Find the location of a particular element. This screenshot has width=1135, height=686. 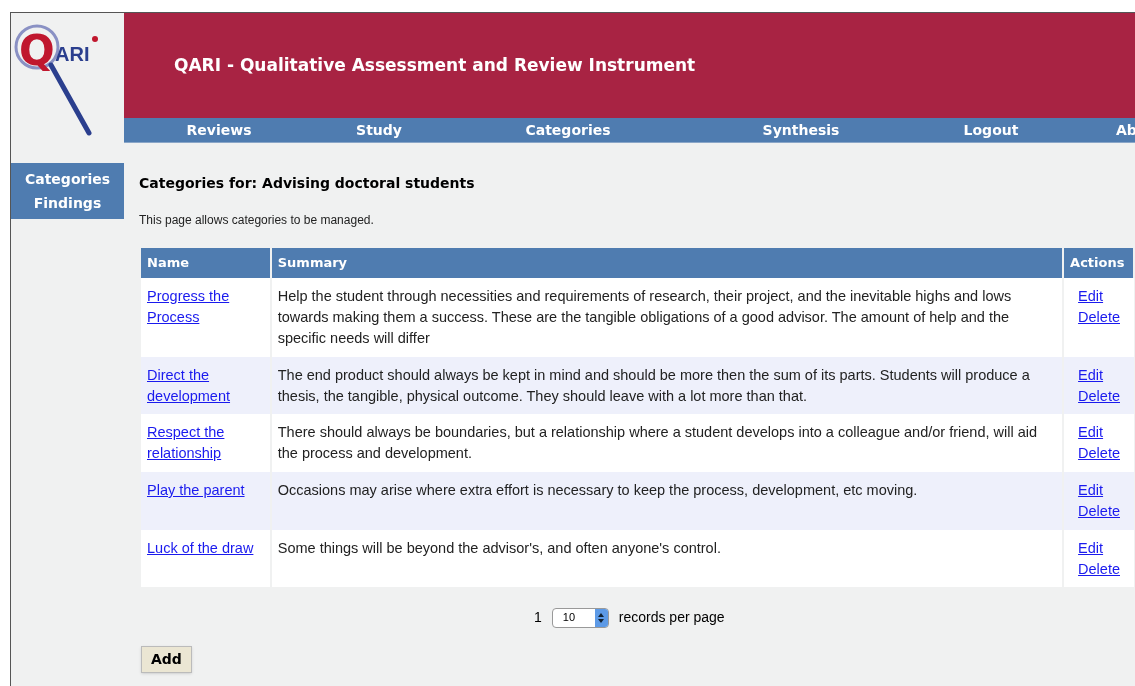

sidebar-link: Findings is located at coordinates (67, 203).